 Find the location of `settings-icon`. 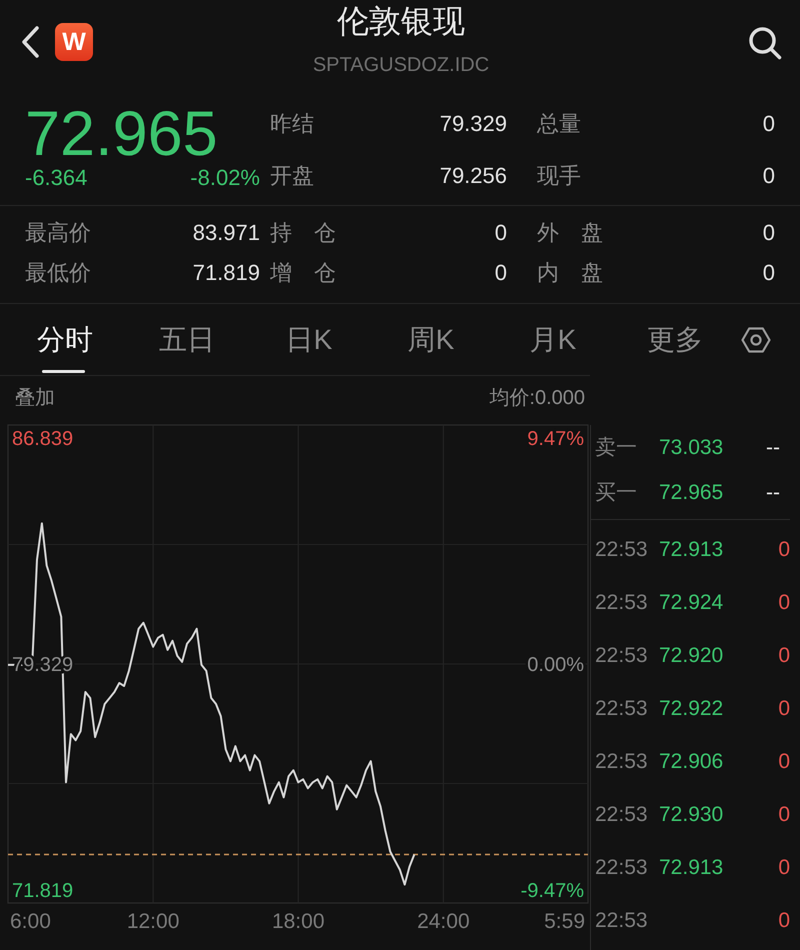

settings-icon is located at coordinates (756, 339).